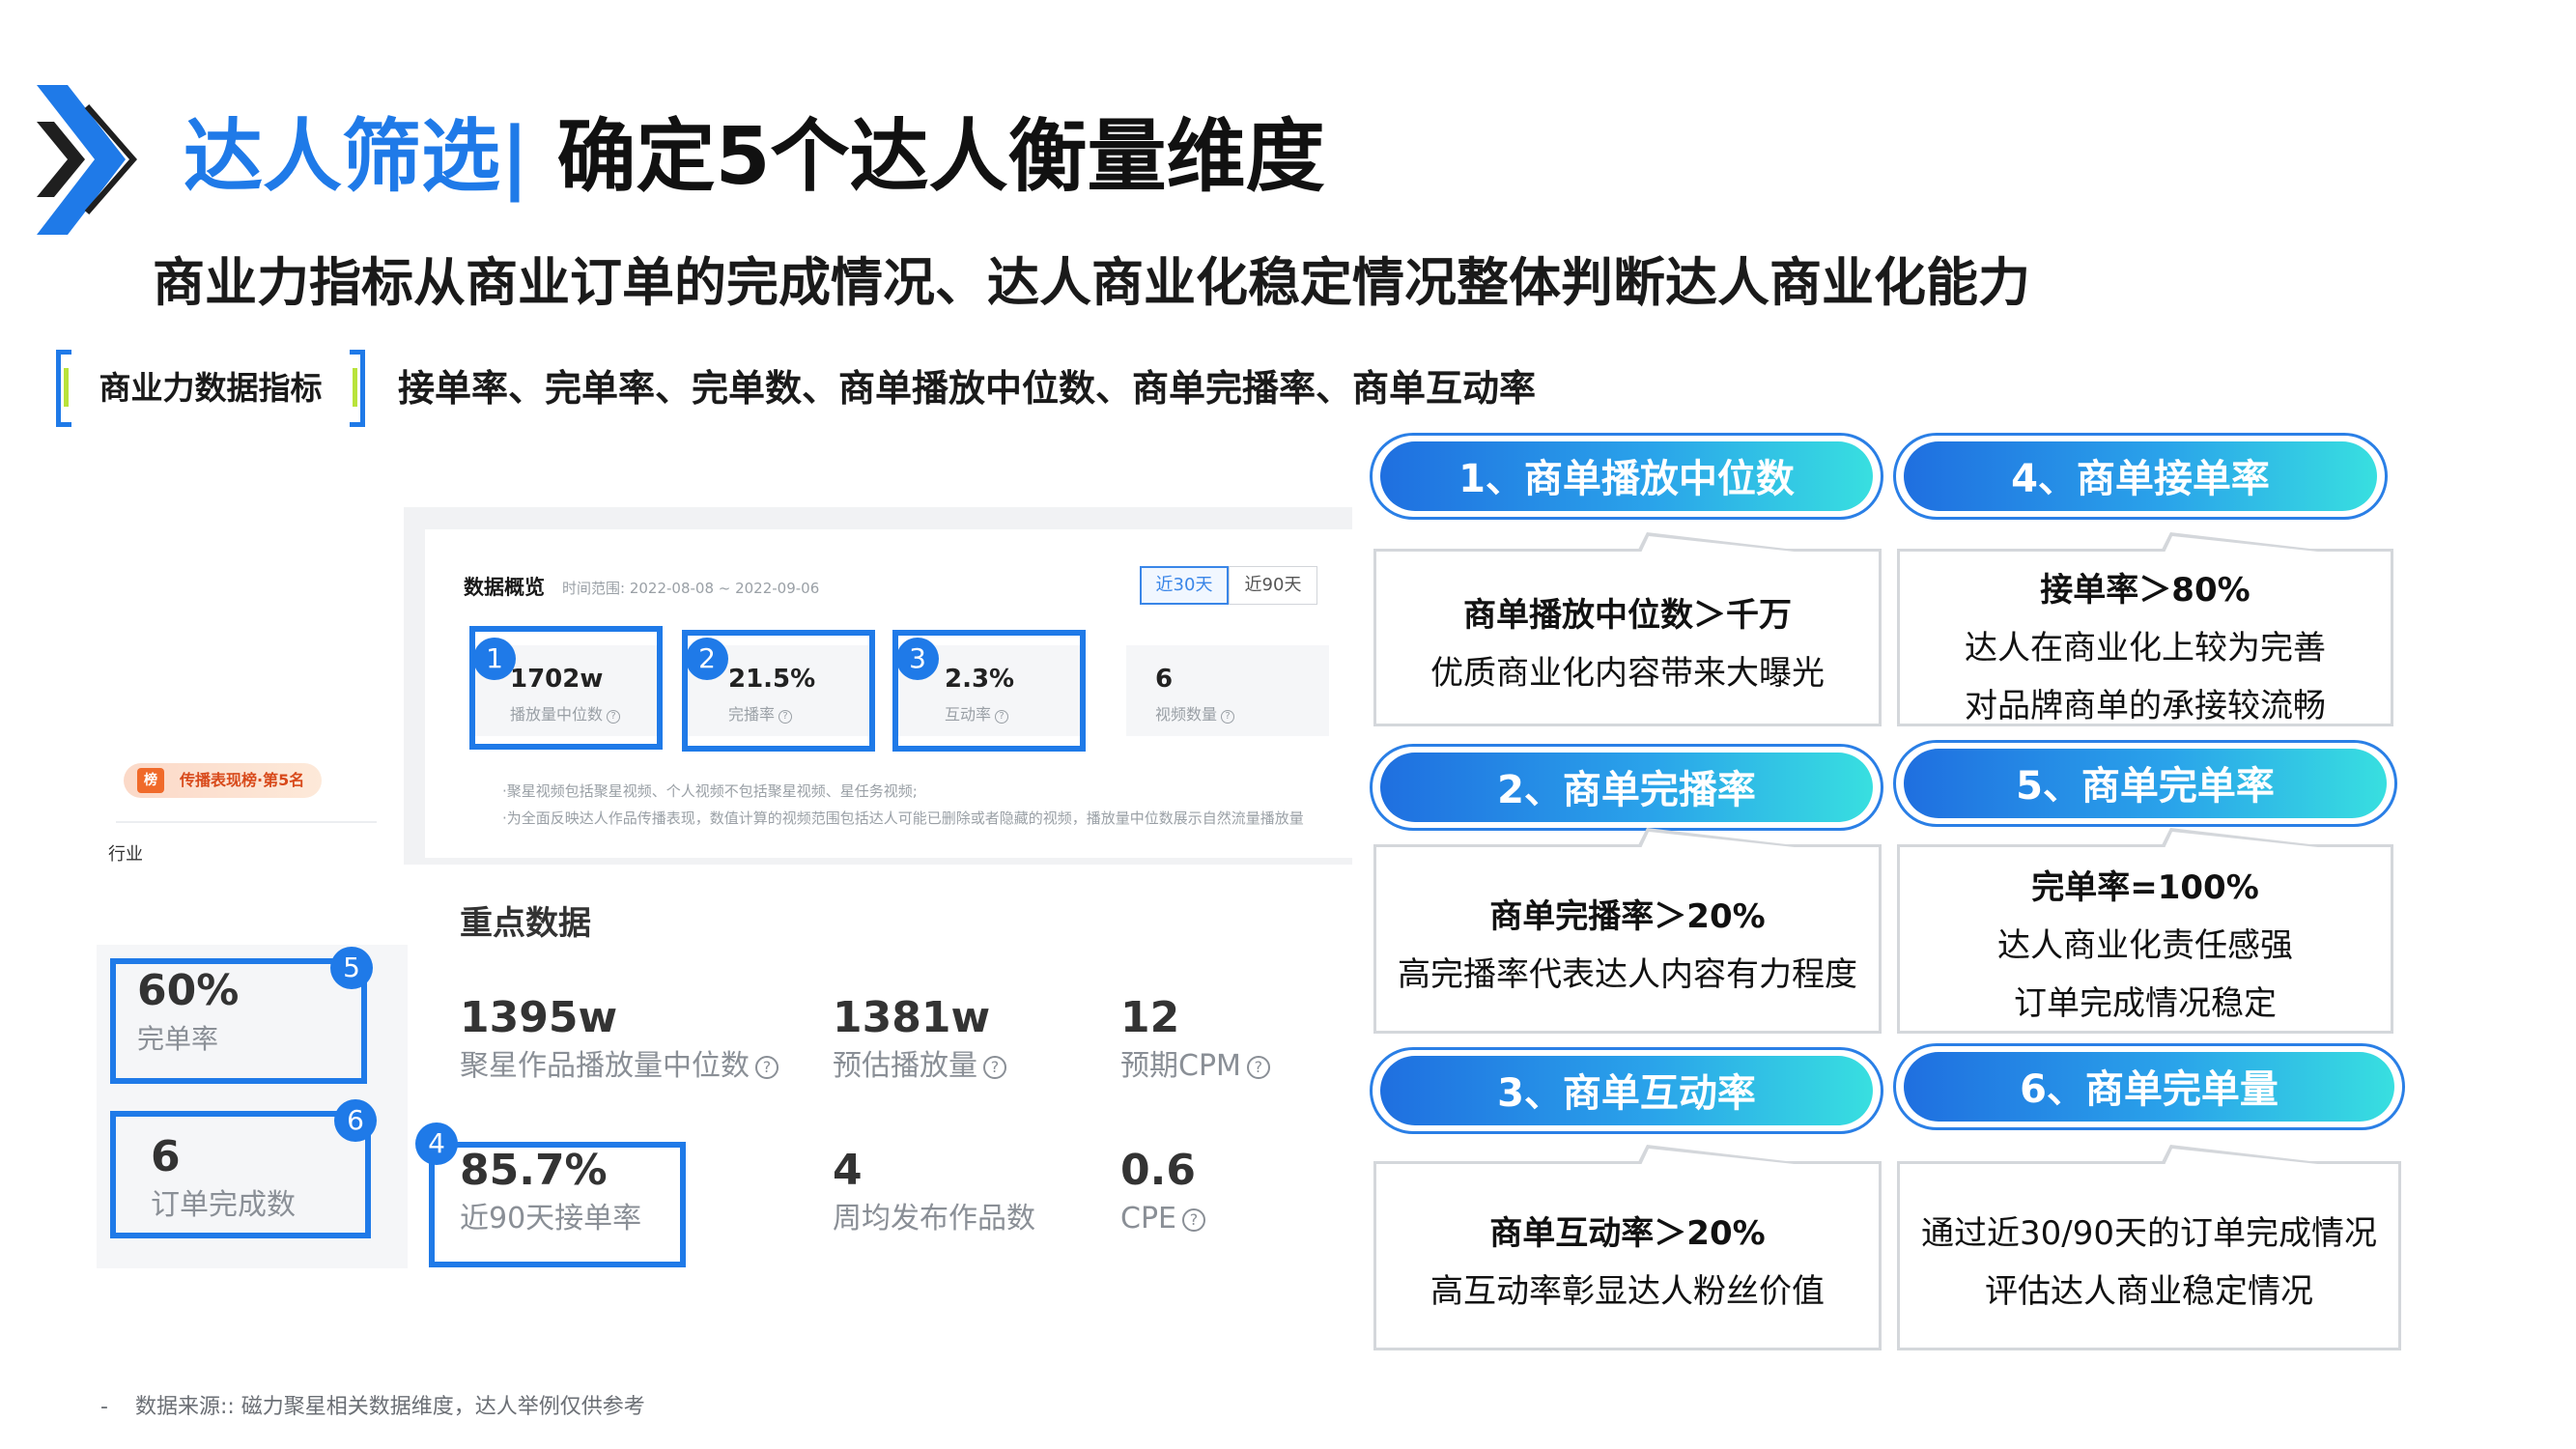 The width and height of the screenshot is (2576, 1449). I want to click on stat-label: 预估播放量?, so click(919, 1066).